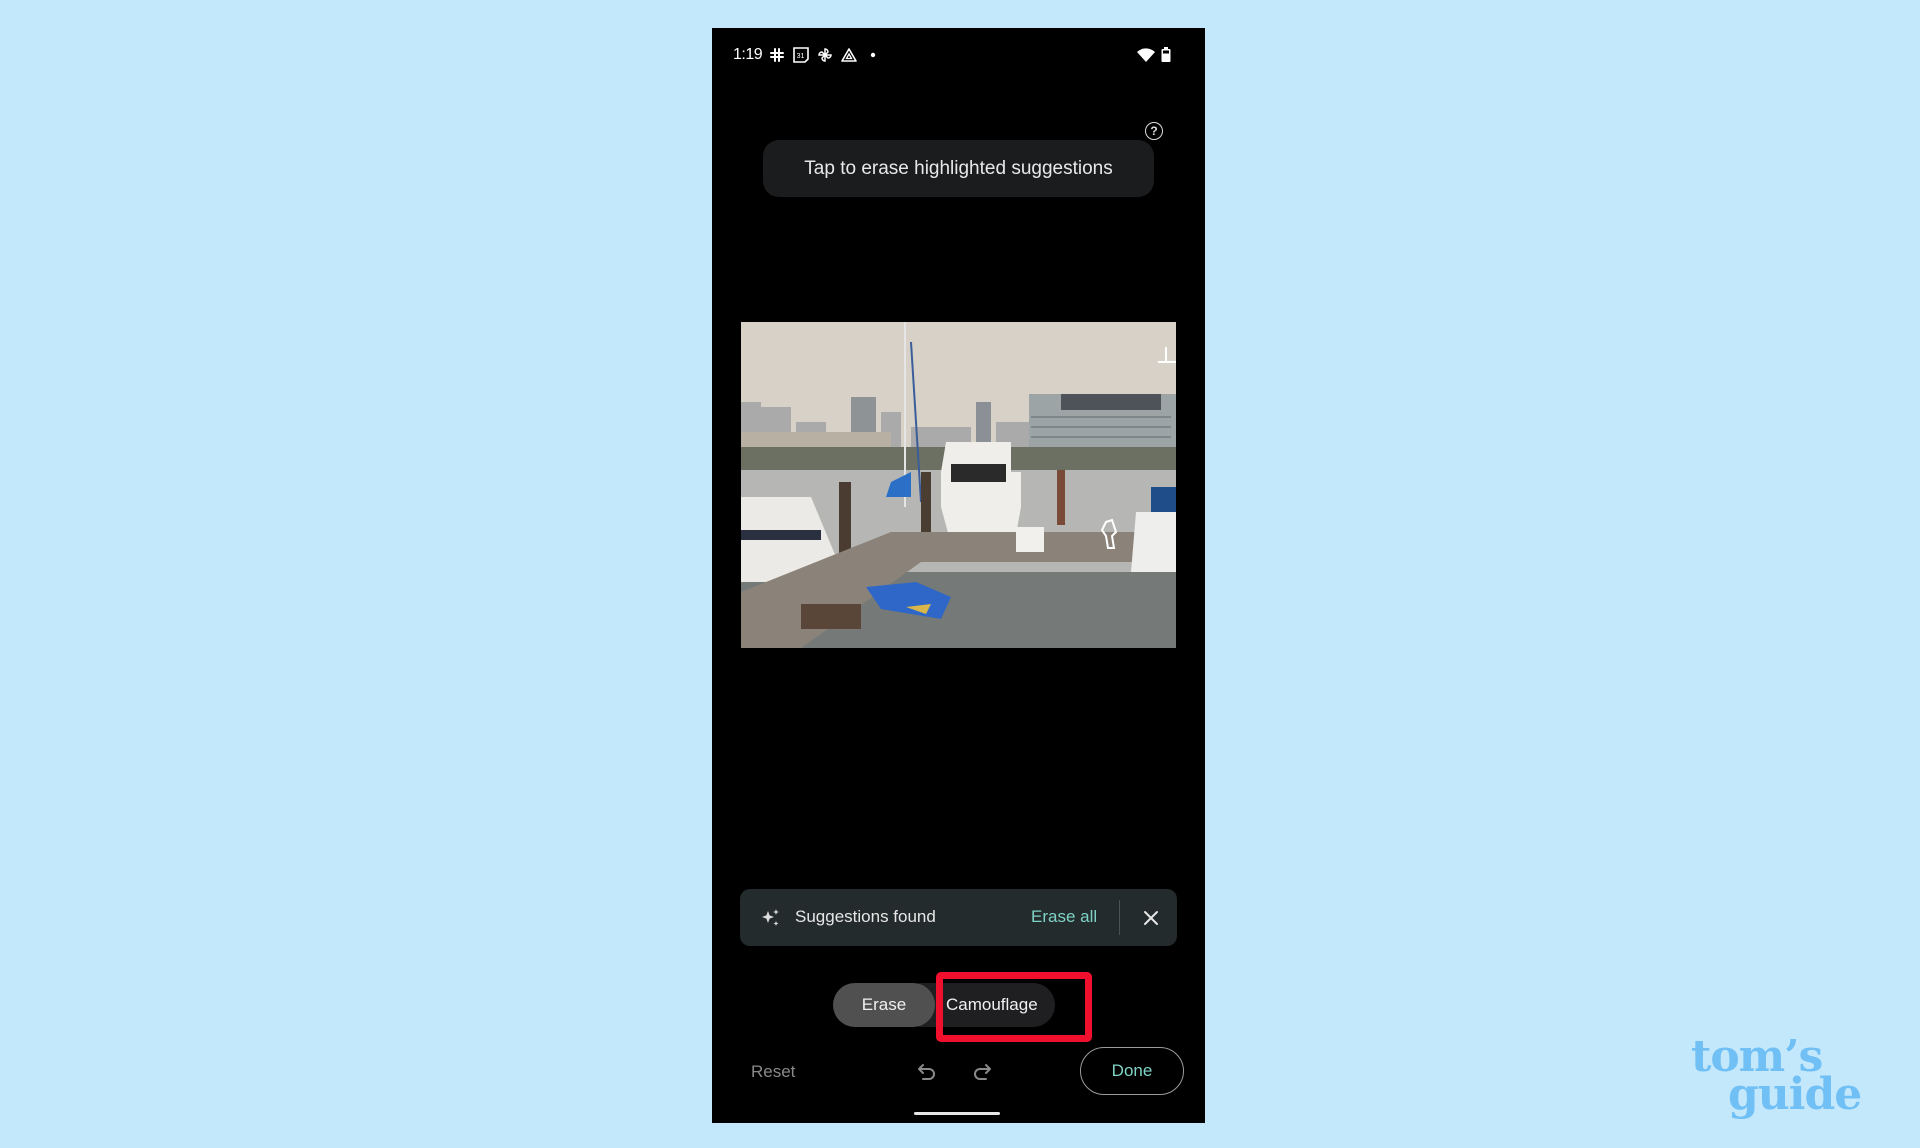  What do you see at coordinates (958, 917) in the screenshot?
I see `suggestions-bar: Suggestions found Erase all` at bounding box center [958, 917].